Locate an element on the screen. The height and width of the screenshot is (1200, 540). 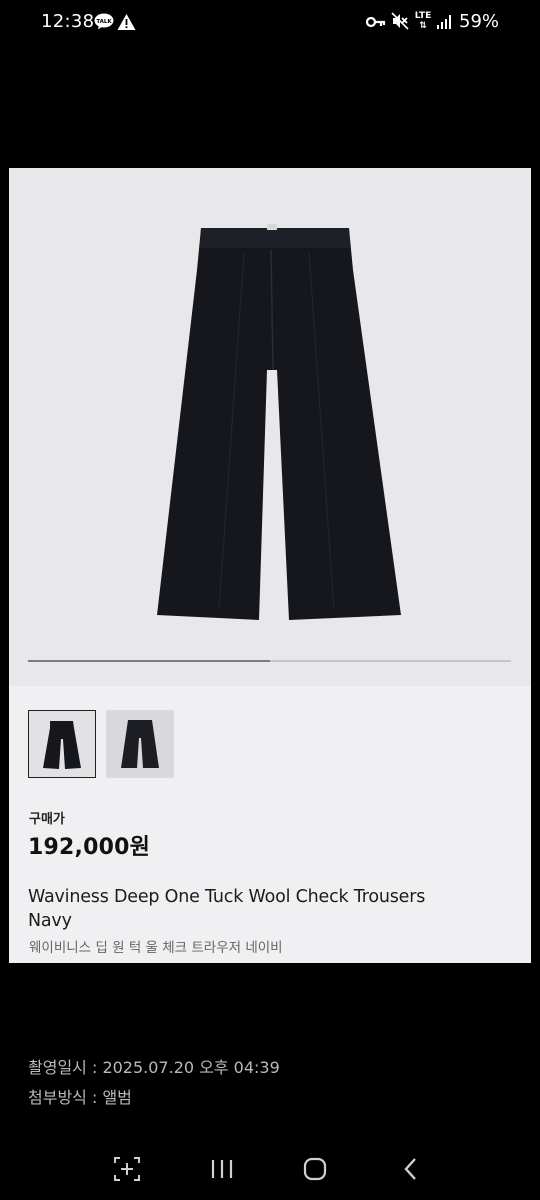
lte-icon: LTE ⇅ is located at coordinates (423, 22).